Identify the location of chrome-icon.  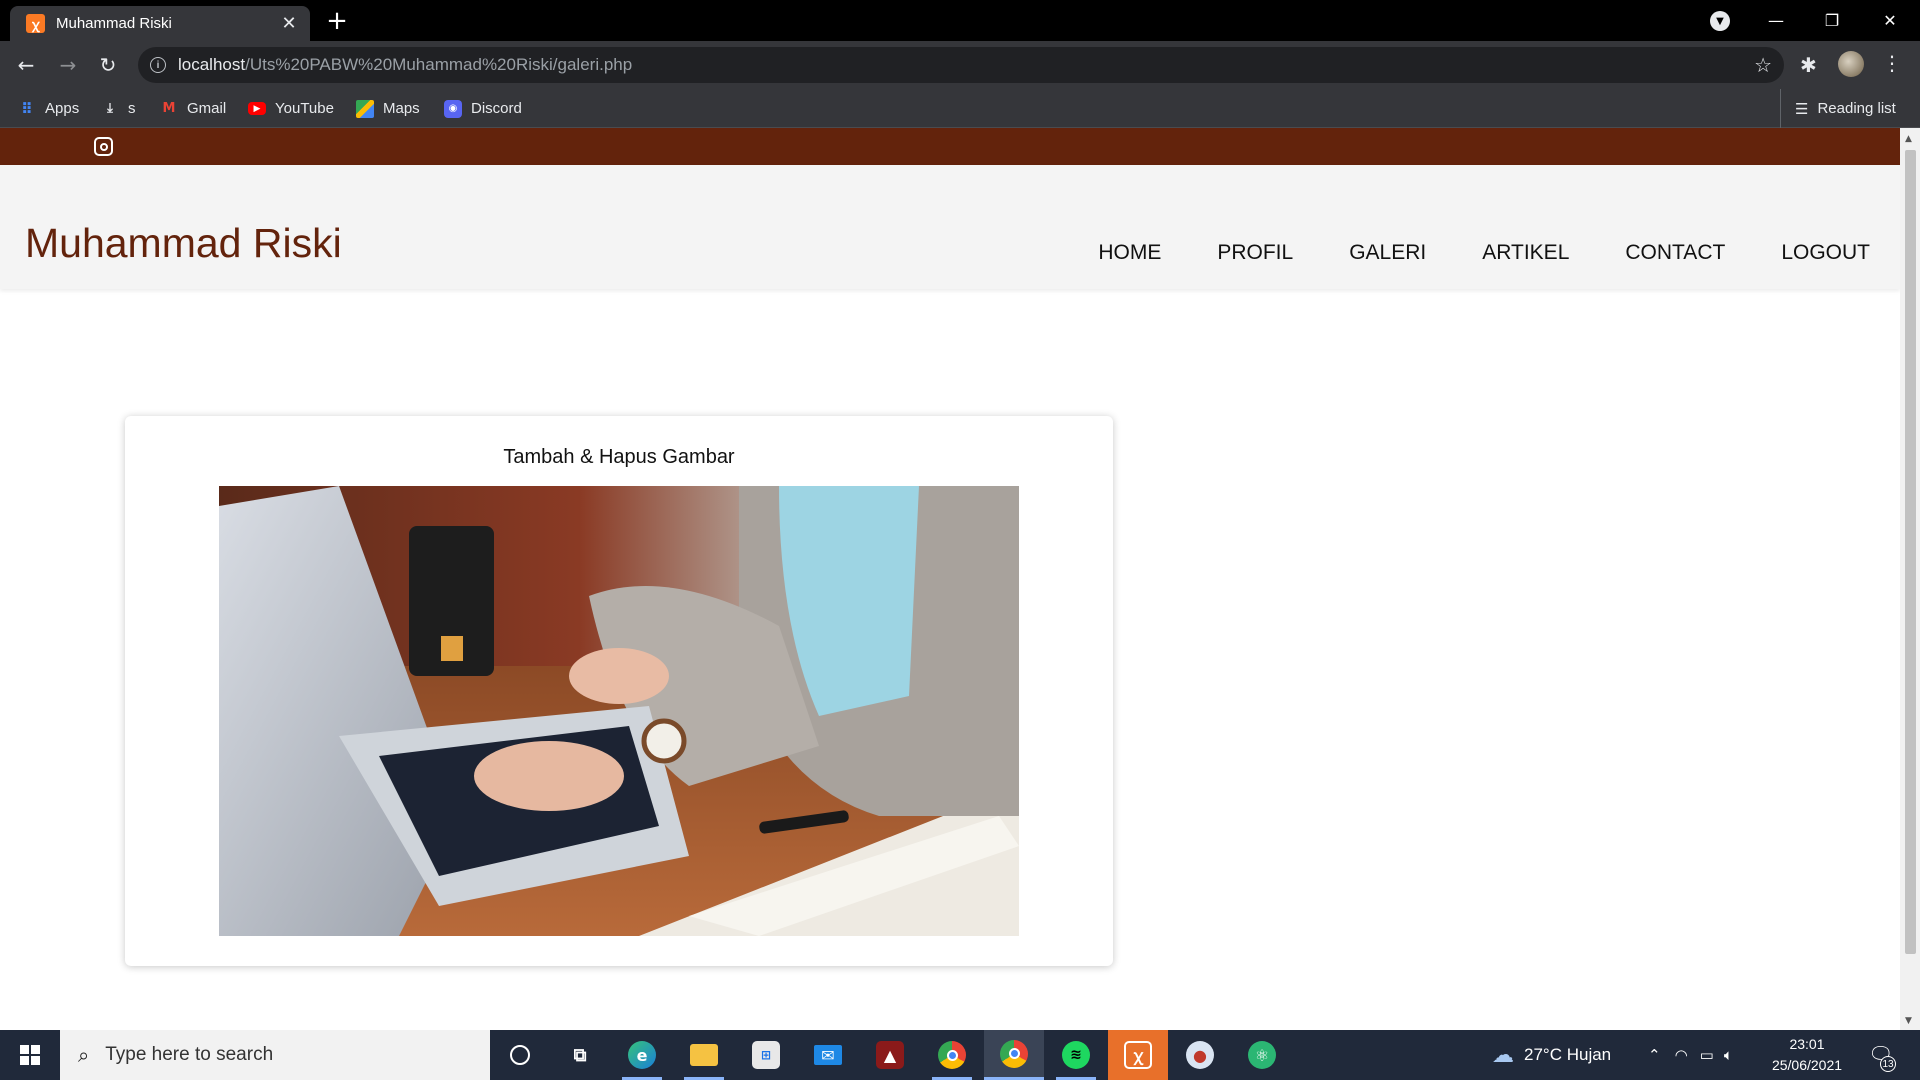
(952, 1055).